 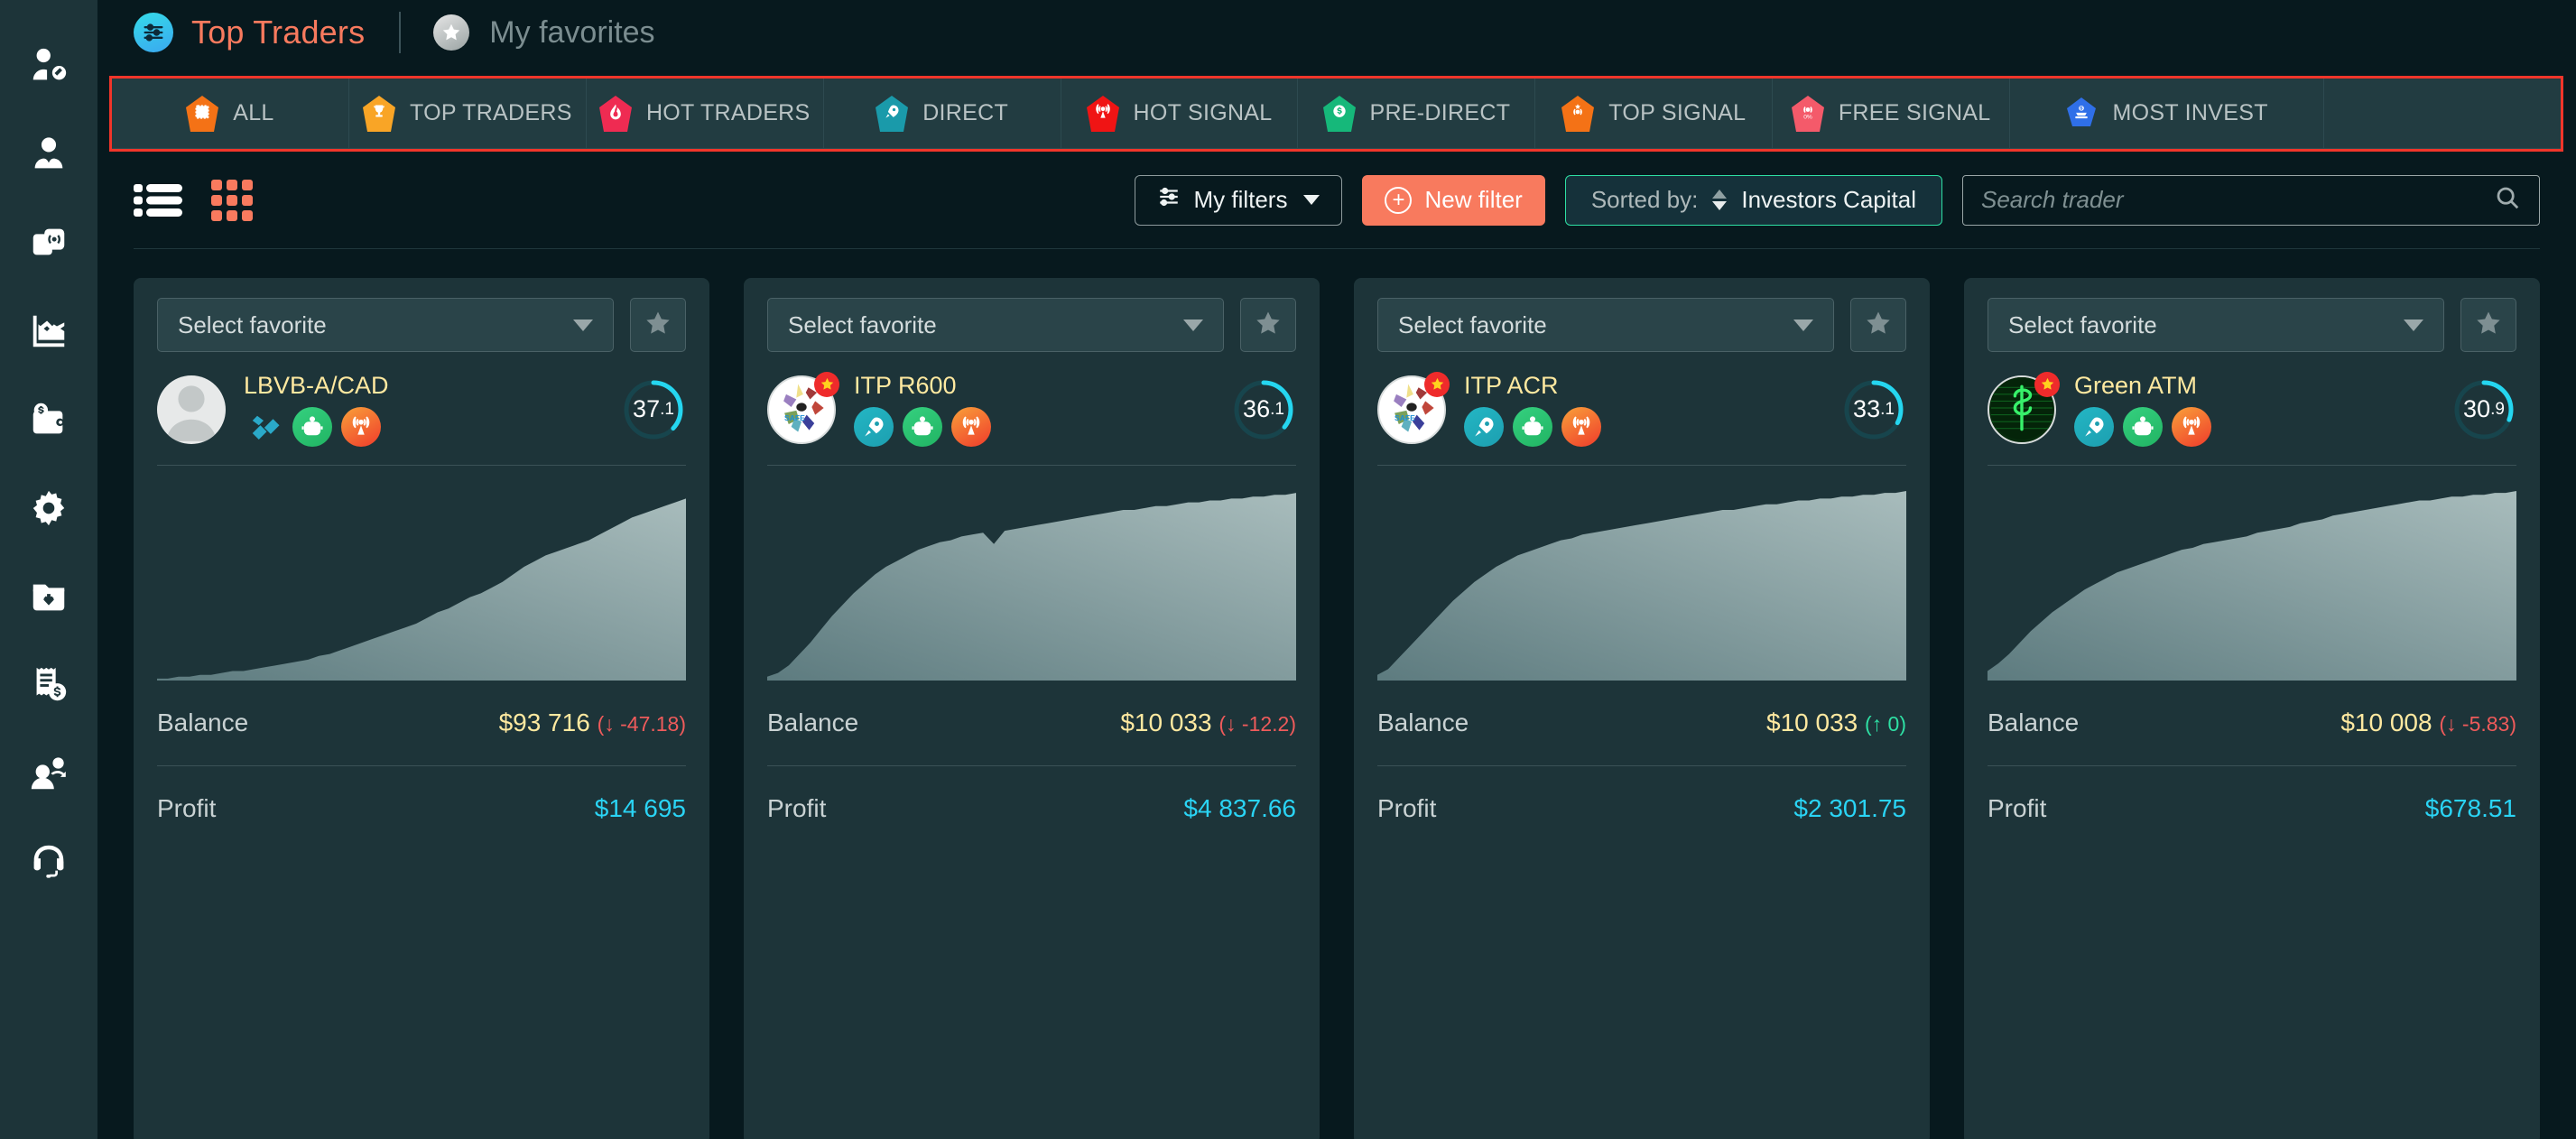 I want to click on rating-value: 30.9, so click(x=2483, y=409).